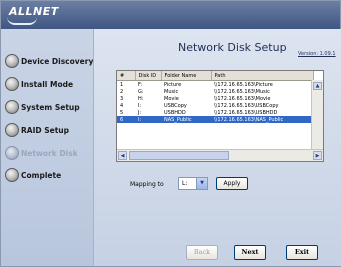  Describe the element at coordinates (140, 84) in the screenshot. I see `cell-disk-id: F:` at that location.